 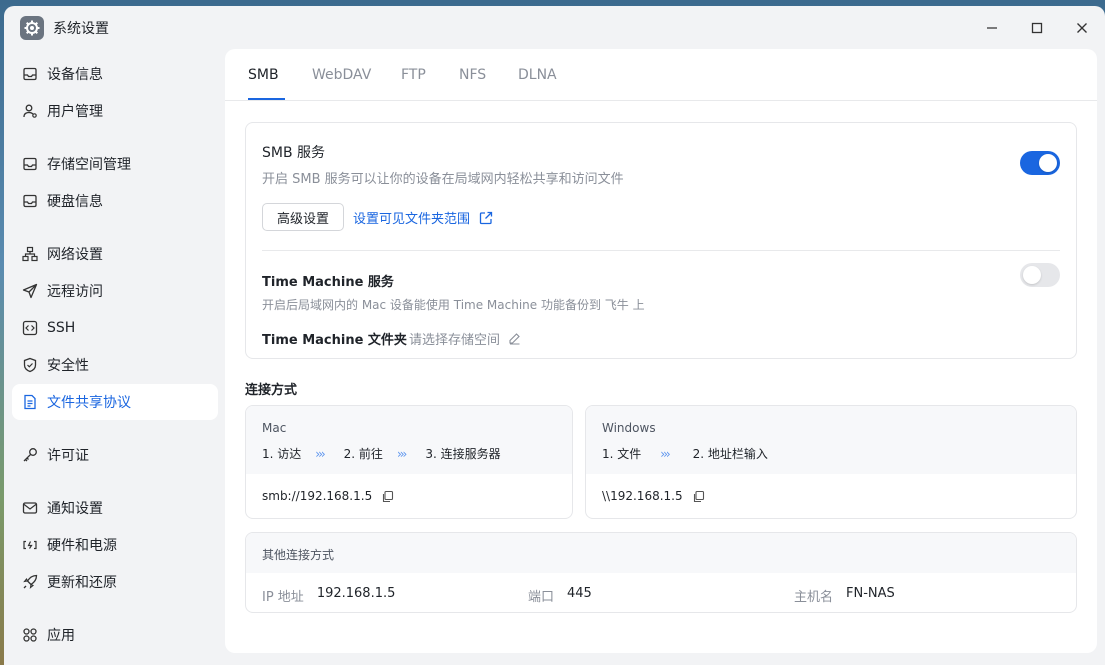 What do you see at coordinates (661, 250) in the screenshot?
I see `divider` at bounding box center [661, 250].